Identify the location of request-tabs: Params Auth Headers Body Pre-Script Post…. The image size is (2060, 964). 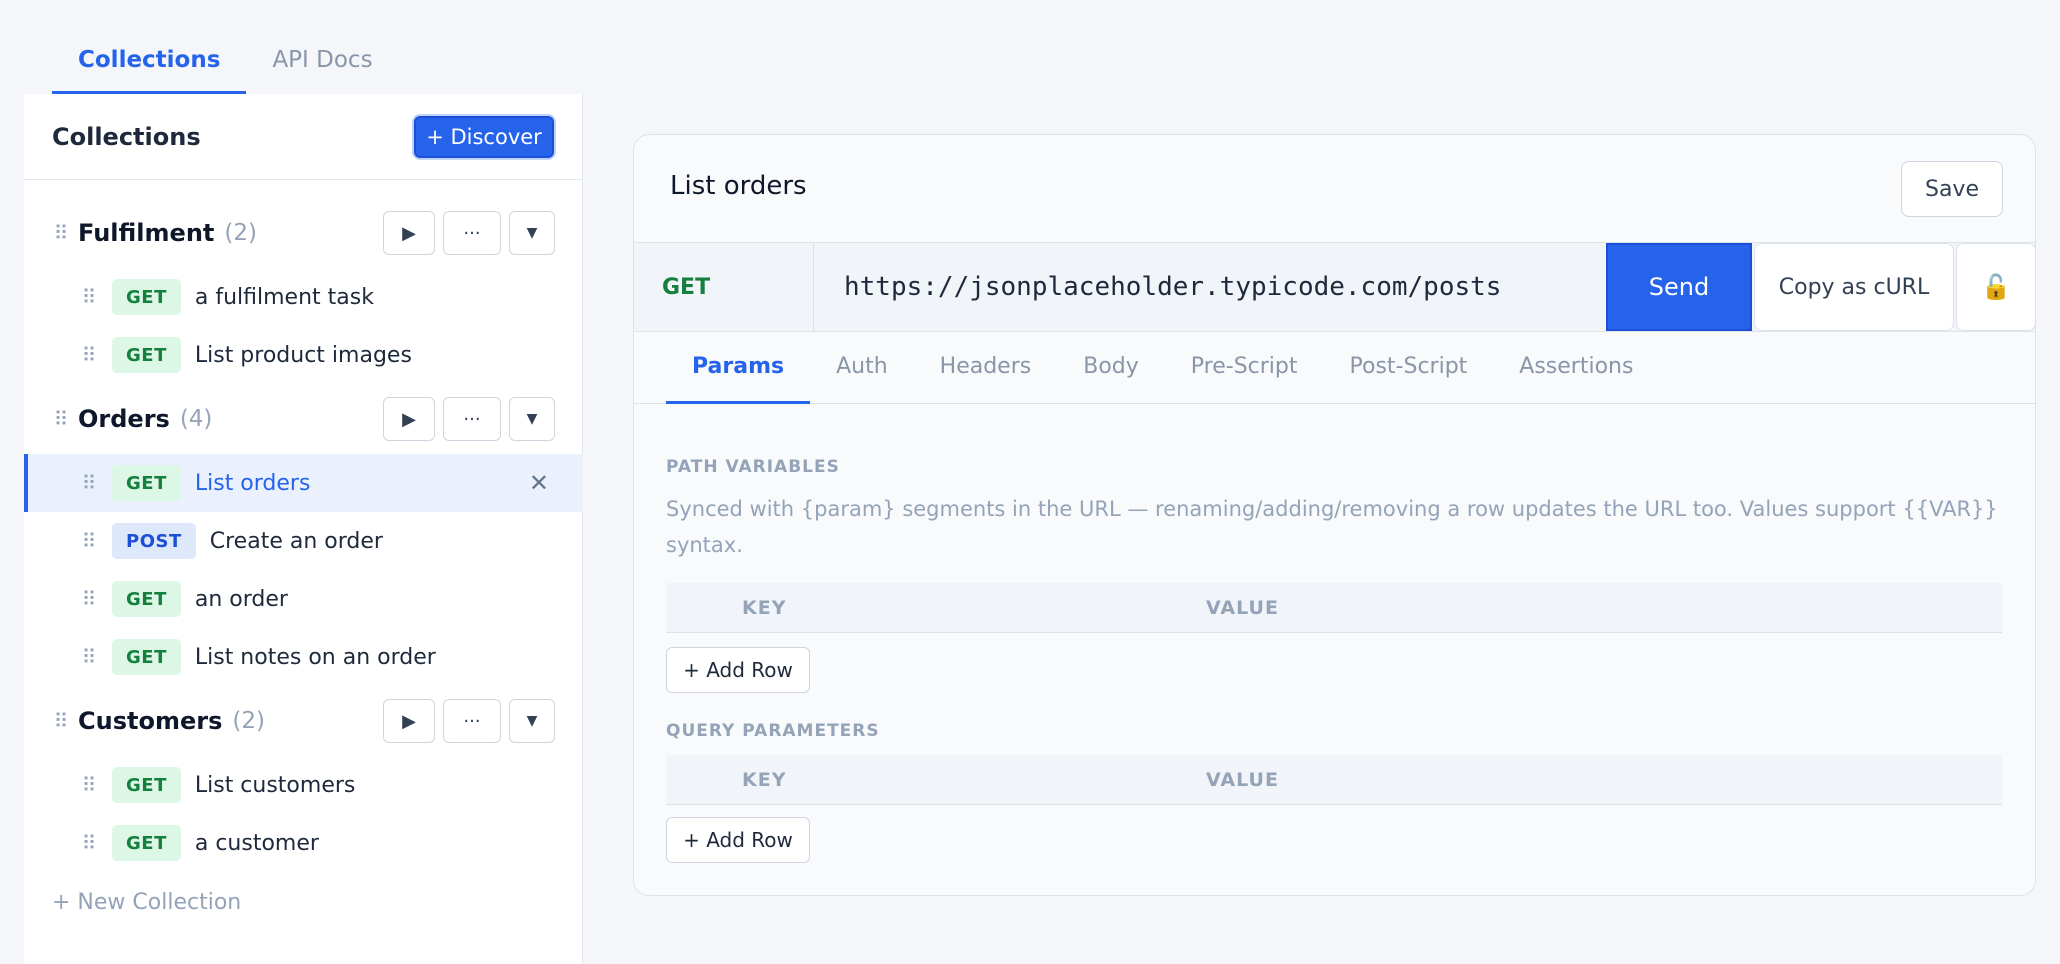
(1334, 368).